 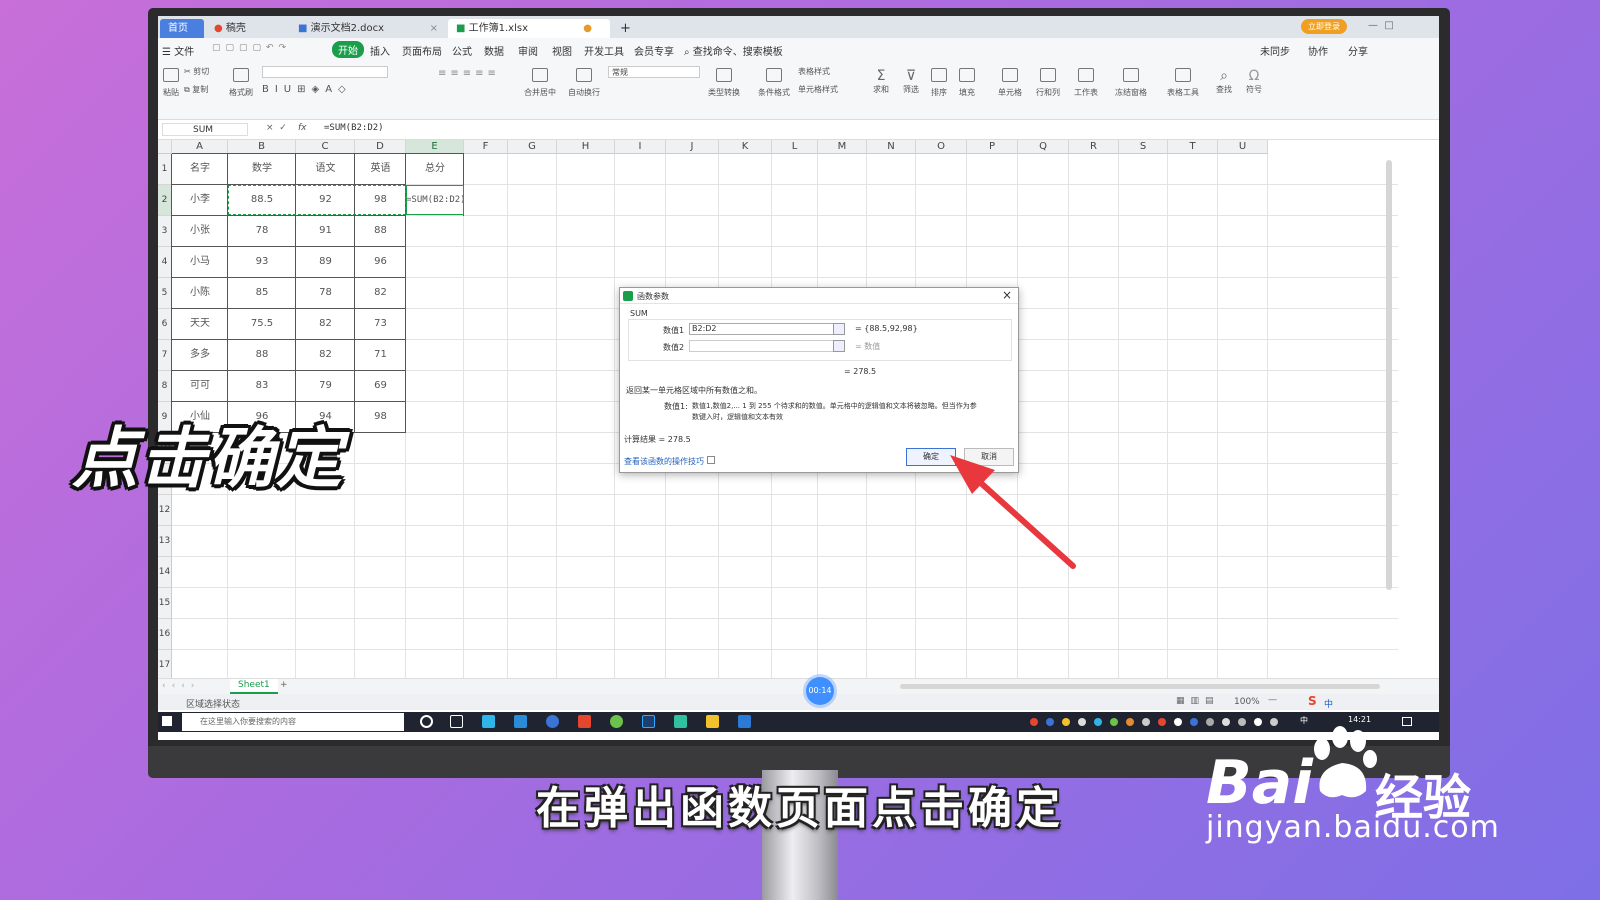 What do you see at coordinates (208, 458) in the screenshot?
I see `big-caption: 点击确定` at bounding box center [208, 458].